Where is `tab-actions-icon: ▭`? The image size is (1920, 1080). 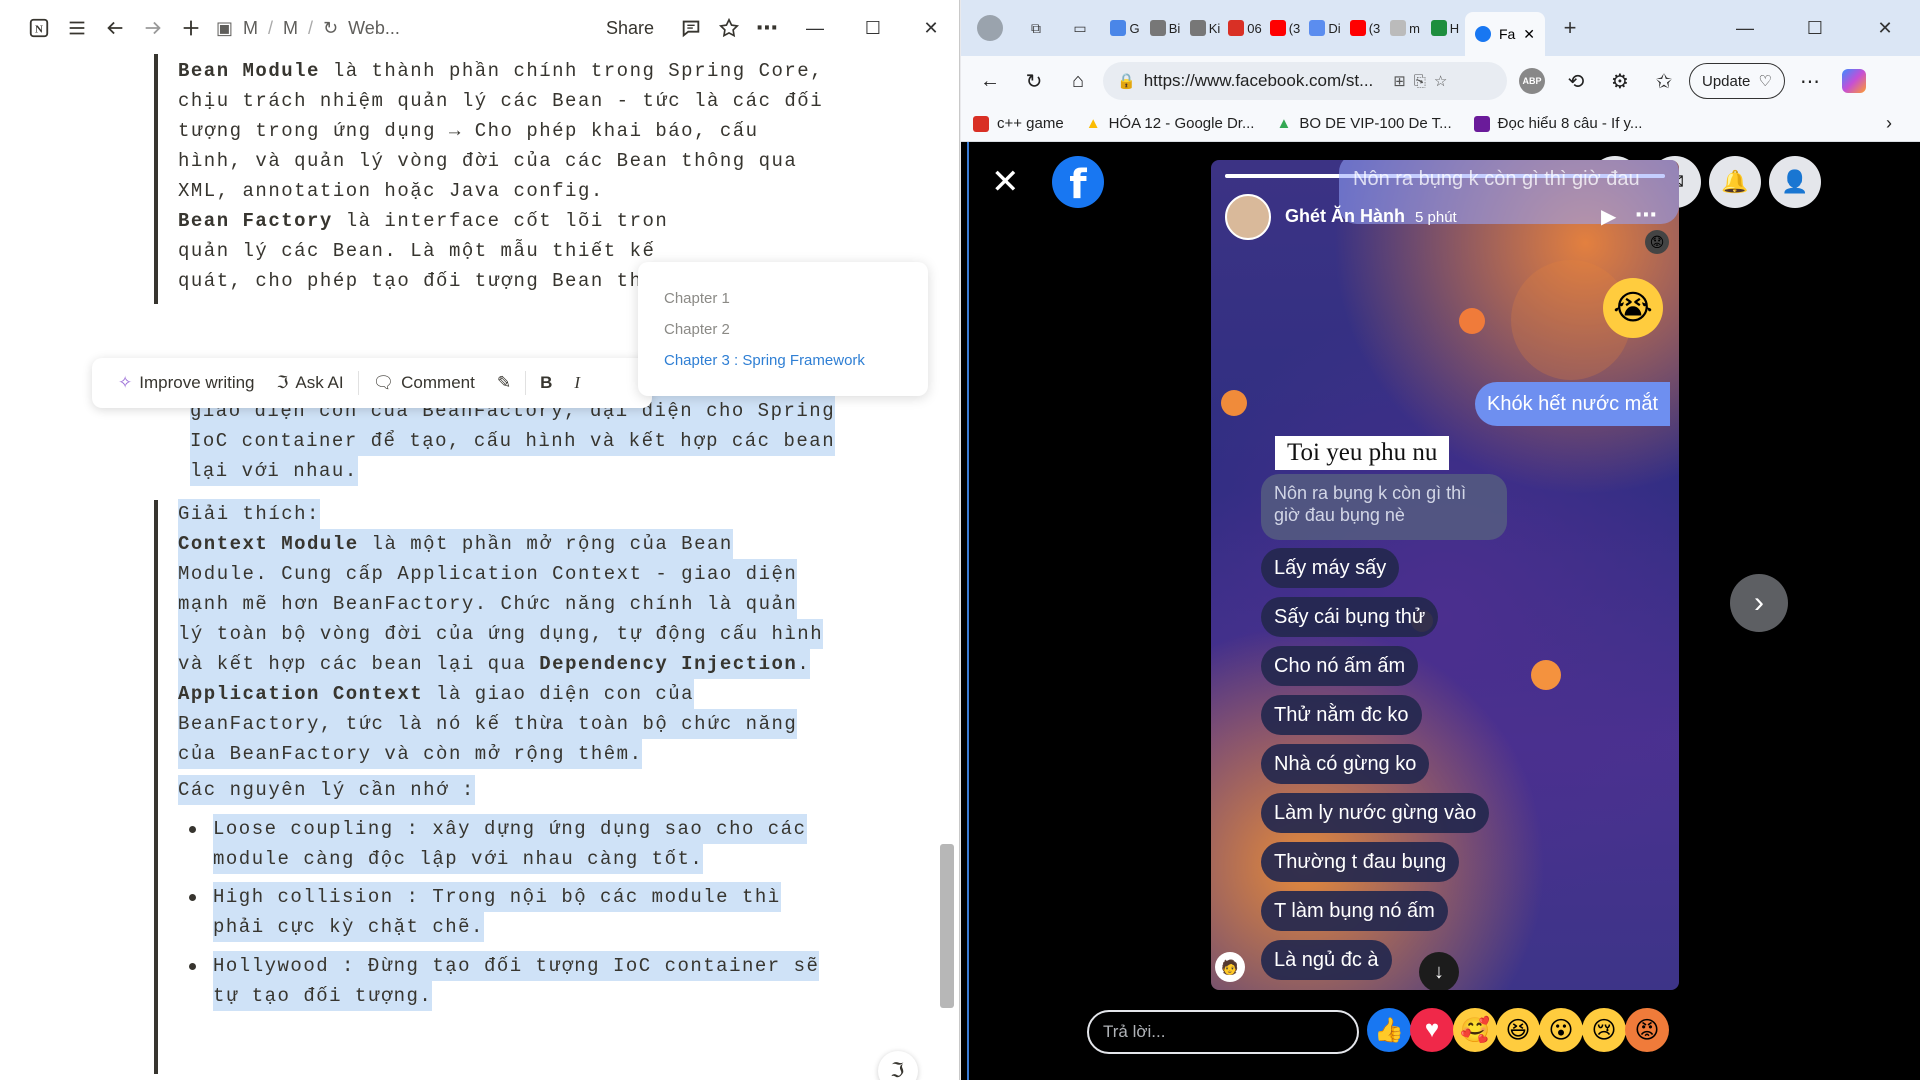
tab-actions-icon: ▭ is located at coordinates (1080, 28).